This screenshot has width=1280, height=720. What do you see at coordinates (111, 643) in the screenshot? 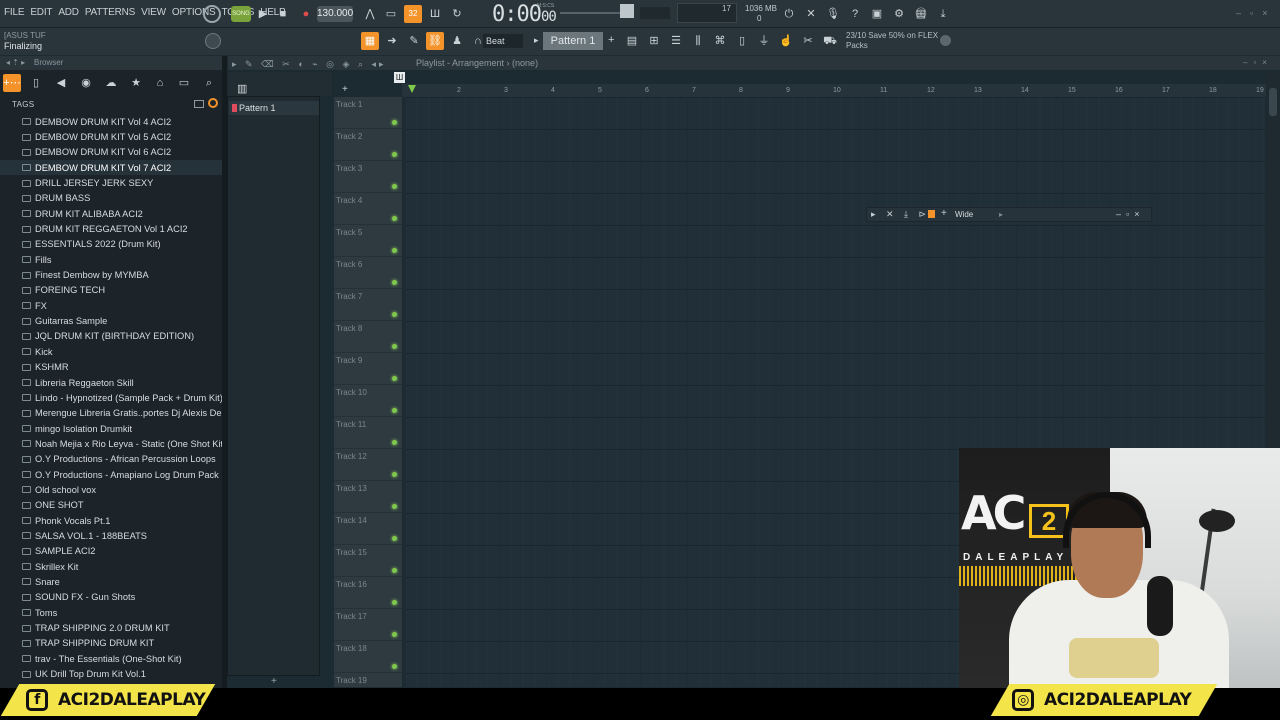
I see `folder-item: TRAP SHIPPING DRUM KIT` at bounding box center [111, 643].